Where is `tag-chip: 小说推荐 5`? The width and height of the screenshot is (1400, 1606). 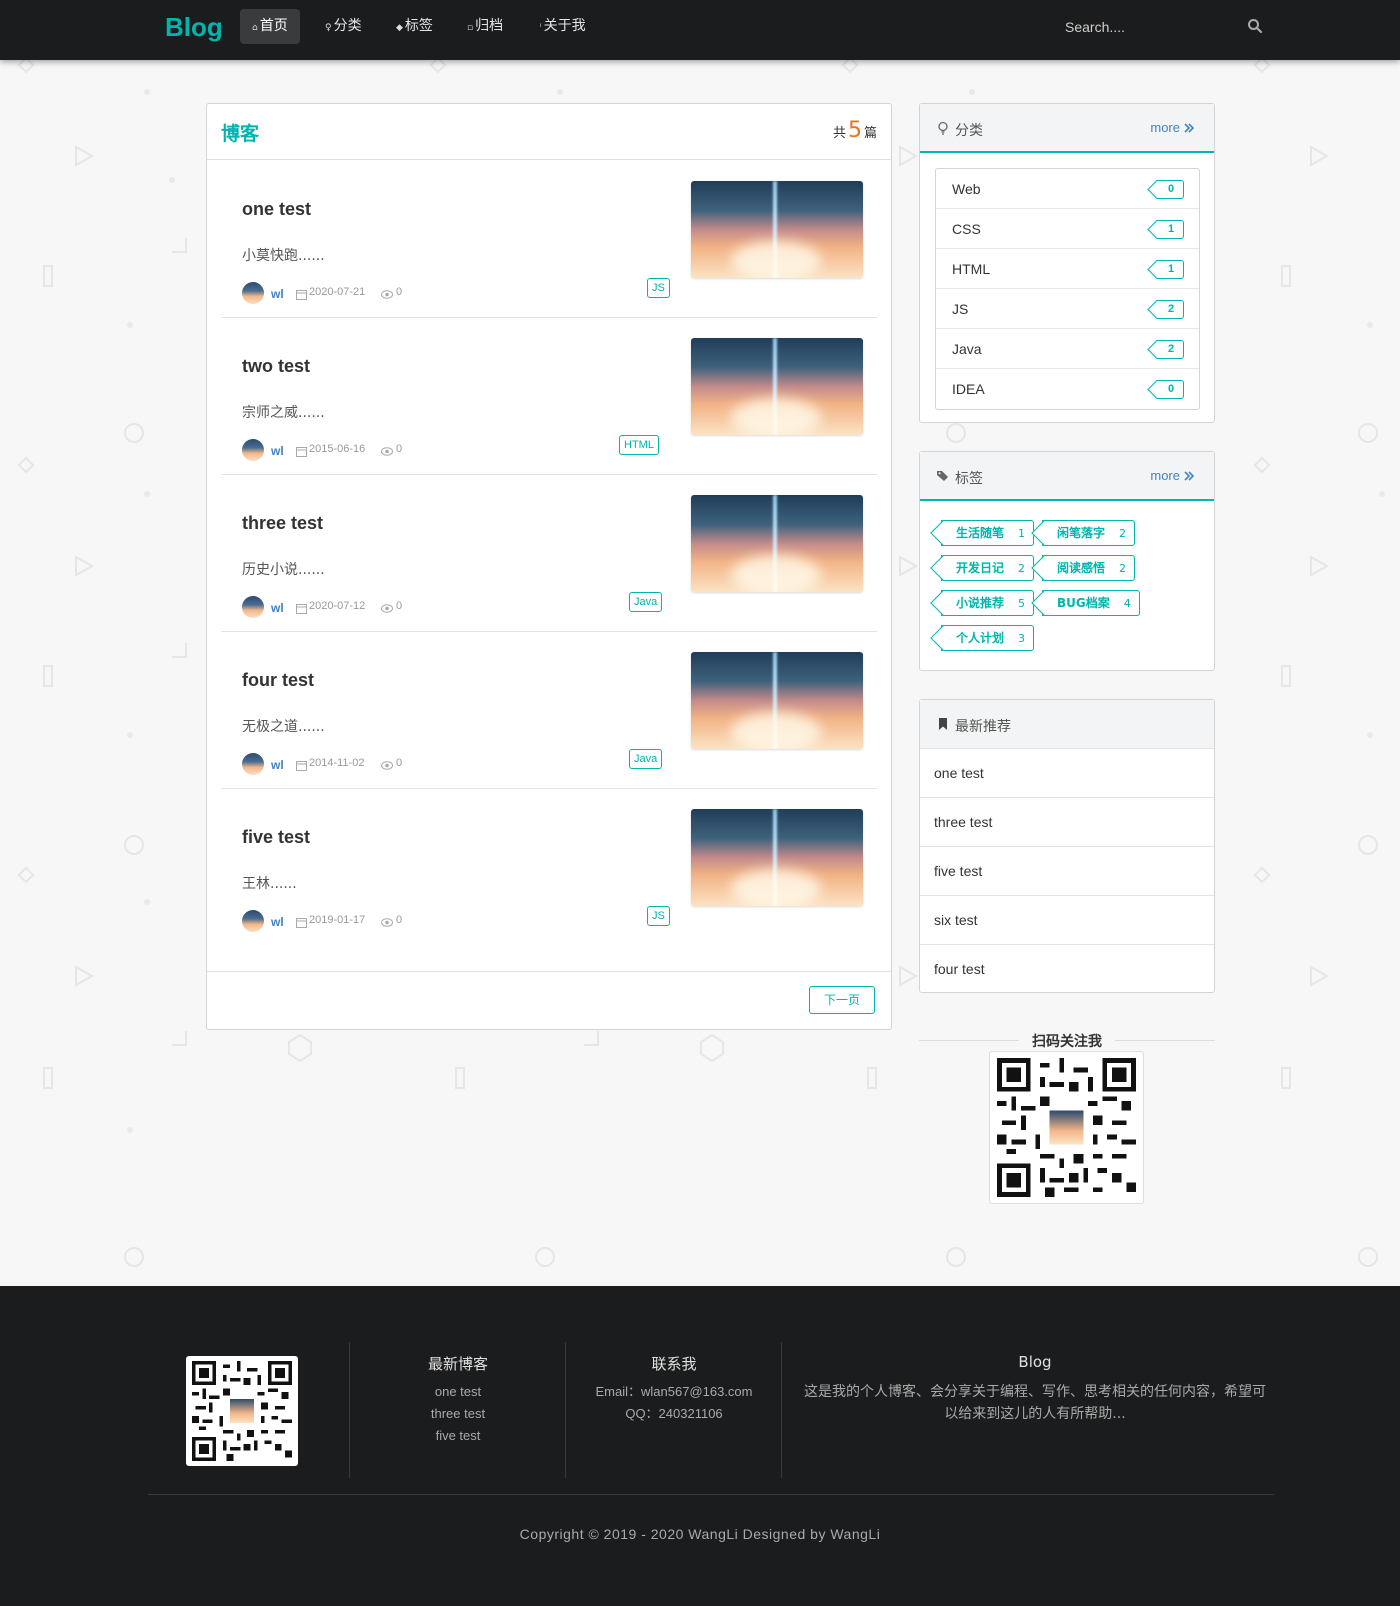
tag-chip: 小说推荐 5 is located at coordinates (988, 603).